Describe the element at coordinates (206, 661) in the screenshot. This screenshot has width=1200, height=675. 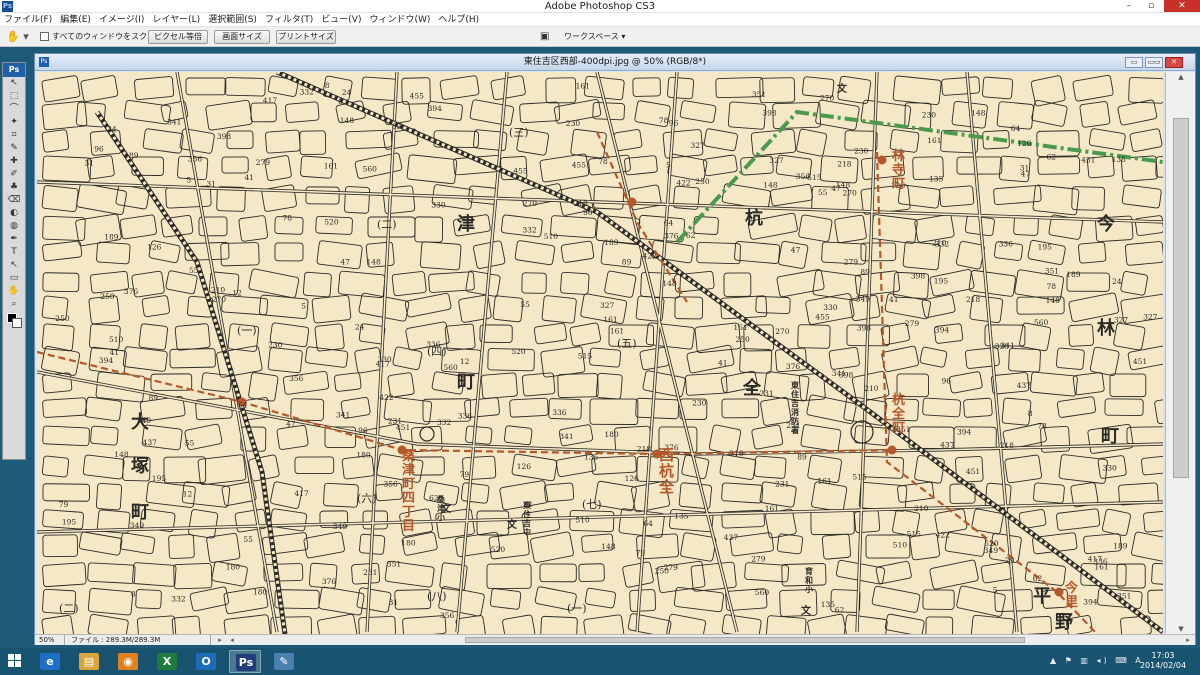
I see `taskbar-app-4: O` at that location.